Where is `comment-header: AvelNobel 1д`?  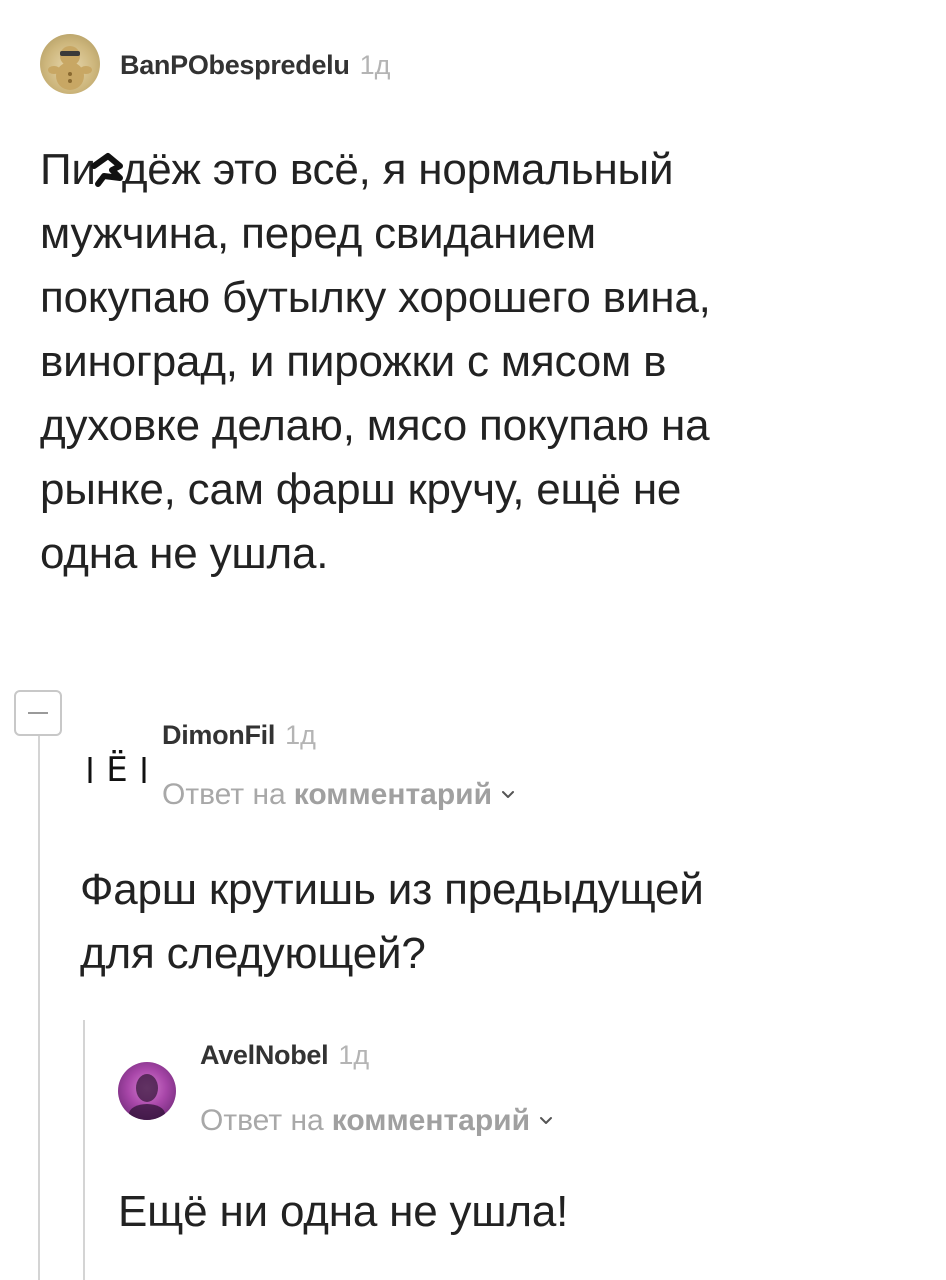
comment-header: AvelNobel 1д is located at coordinates (284, 1055).